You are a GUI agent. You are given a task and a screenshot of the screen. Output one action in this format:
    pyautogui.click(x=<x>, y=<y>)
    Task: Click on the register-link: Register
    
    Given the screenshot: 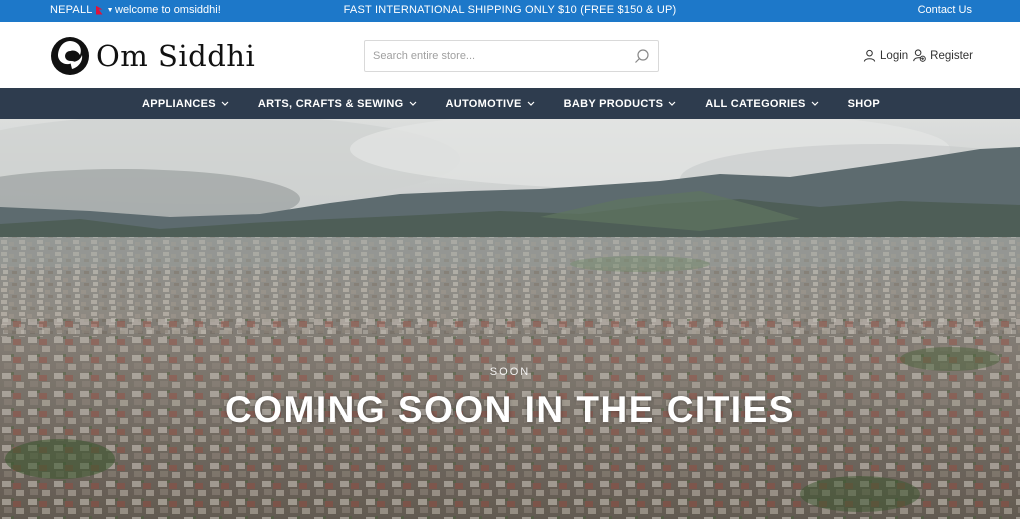 What is the action you would take?
    pyautogui.click(x=943, y=55)
    